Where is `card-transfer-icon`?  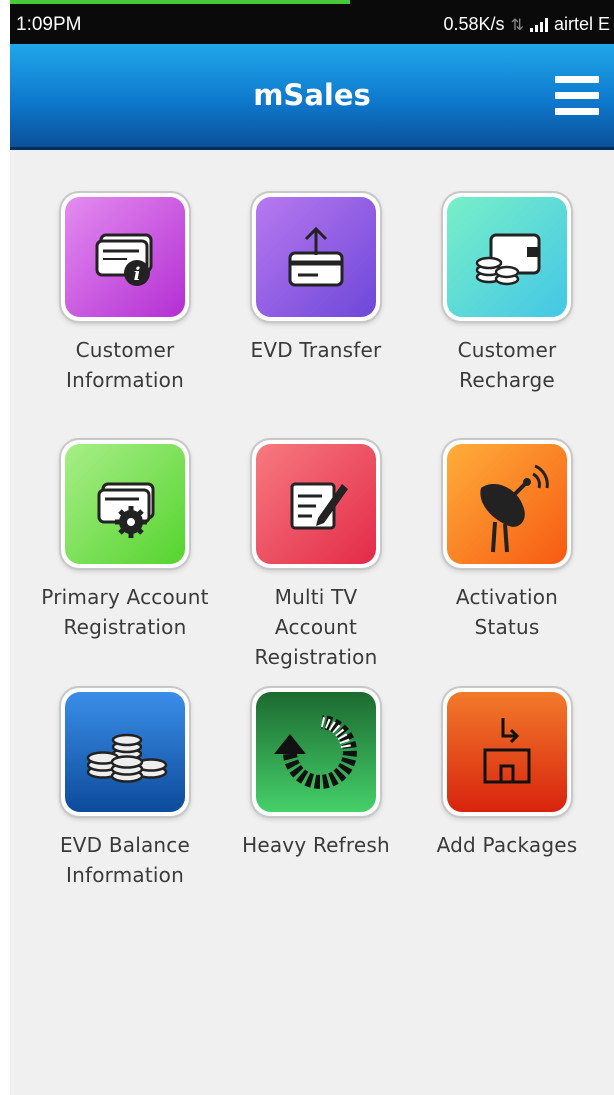
card-transfer-icon is located at coordinates (316, 257).